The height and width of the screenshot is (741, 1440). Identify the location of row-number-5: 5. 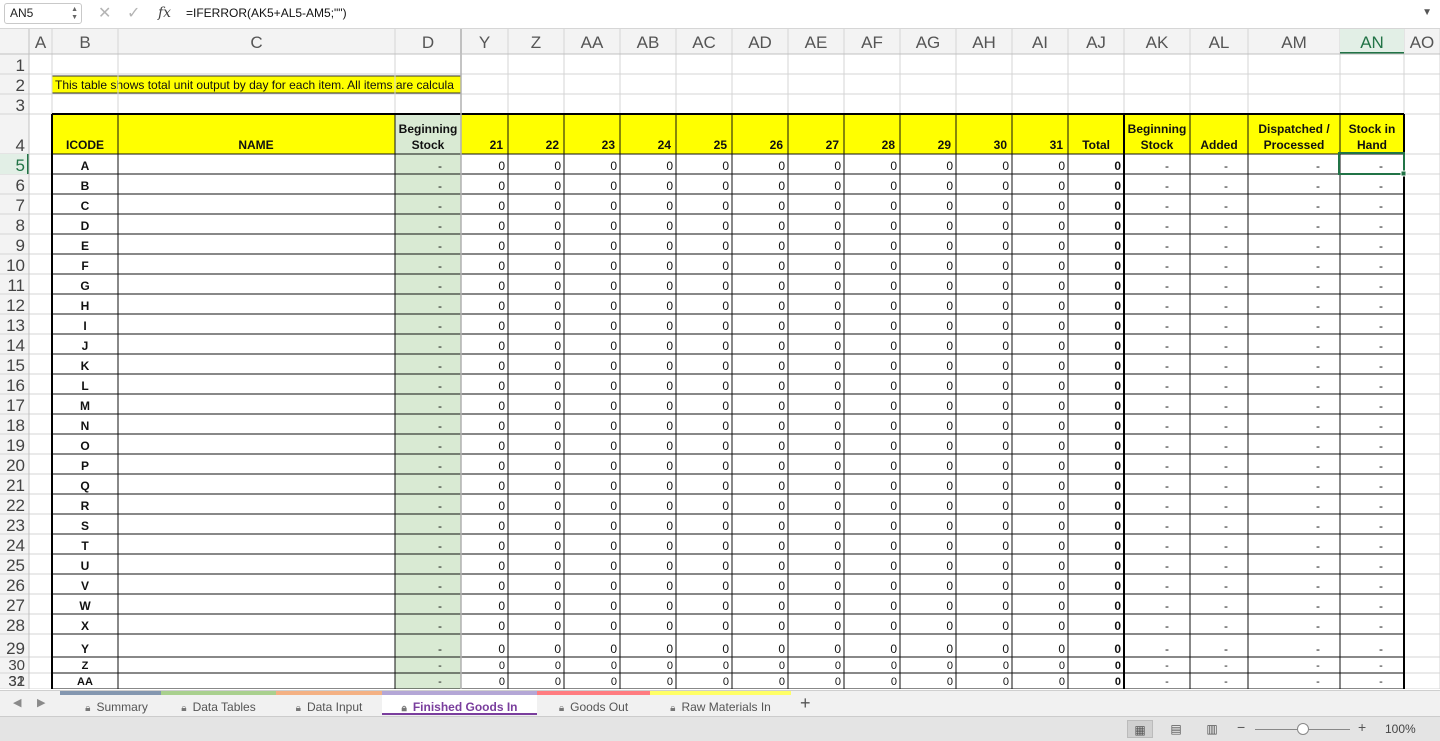
(20, 165).